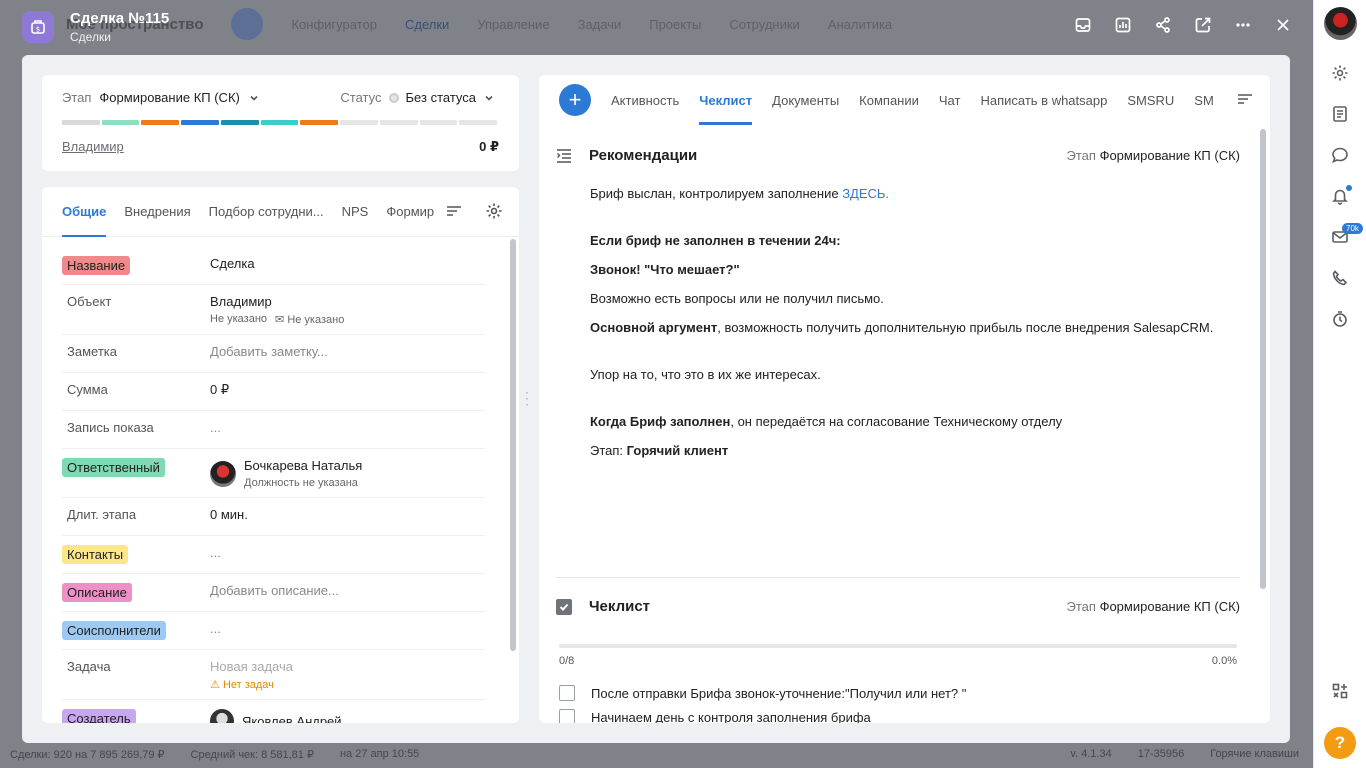 The width and height of the screenshot is (1366, 768). What do you see at coordinates (620, 606) in the screenshot?
I see `checklist-title: Чеклист` at bounding box center [620, 606].